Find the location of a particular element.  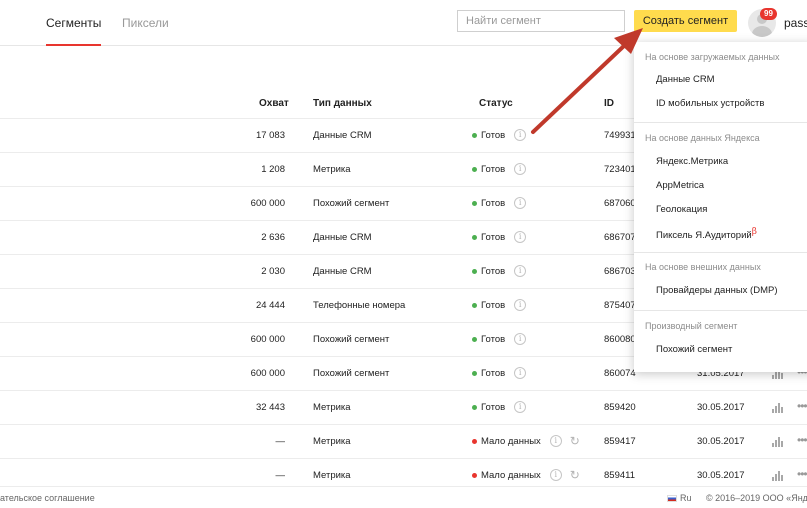

id-cell: 687060 is located at coordinates (620, 203).